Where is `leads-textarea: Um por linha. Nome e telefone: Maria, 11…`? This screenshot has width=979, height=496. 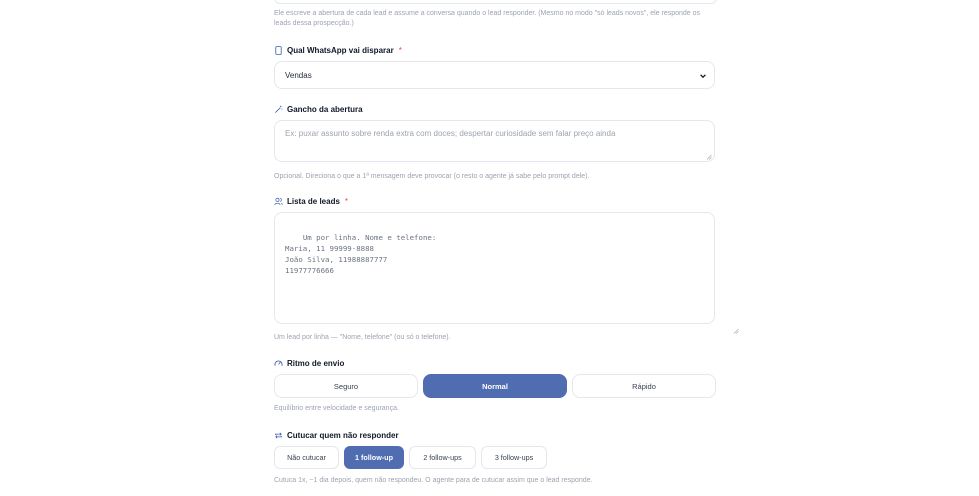 leads-textarea: Um por linha. Nome e telefone: Maria, 11… is located at coordinates (506, 273).